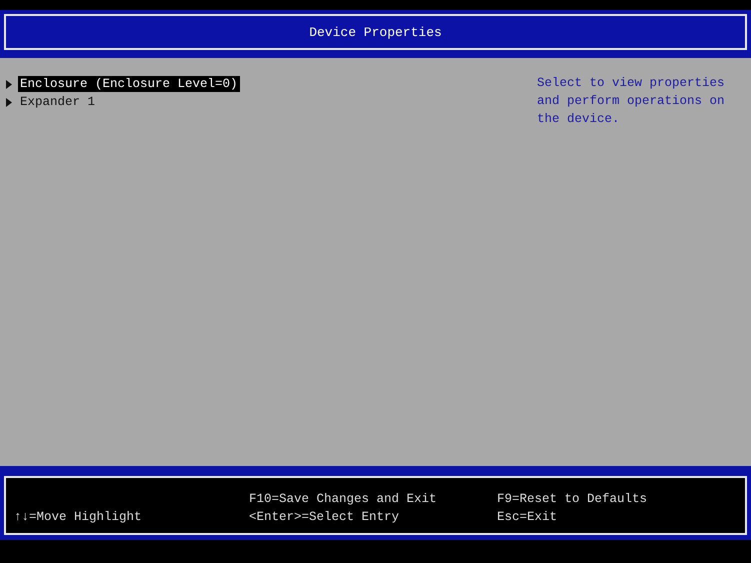  Describe the element at coordinates (129, 84) in the screenshot. I see `menu-item: Enclosure (Enclosure Level=0)` at that location.